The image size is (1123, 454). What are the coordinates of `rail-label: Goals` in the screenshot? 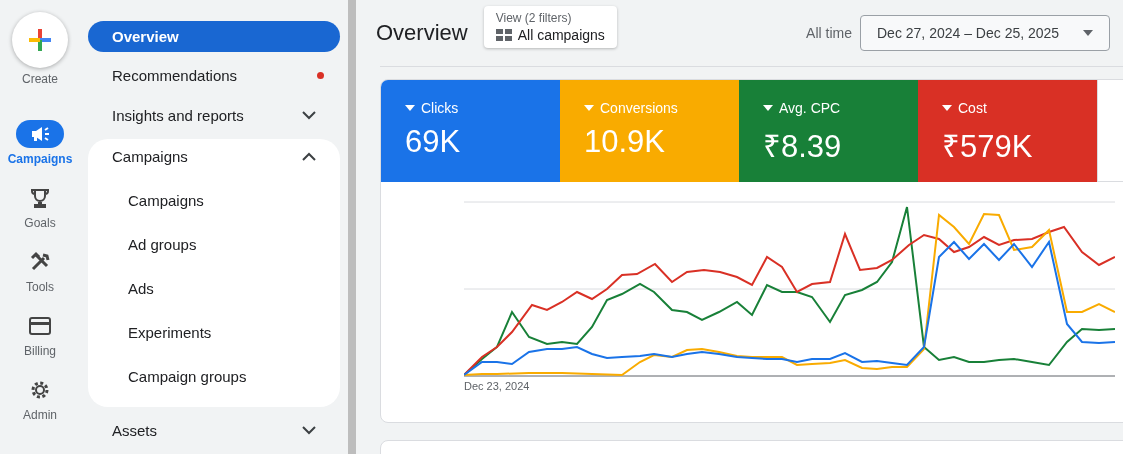 It's located at (40, 223).